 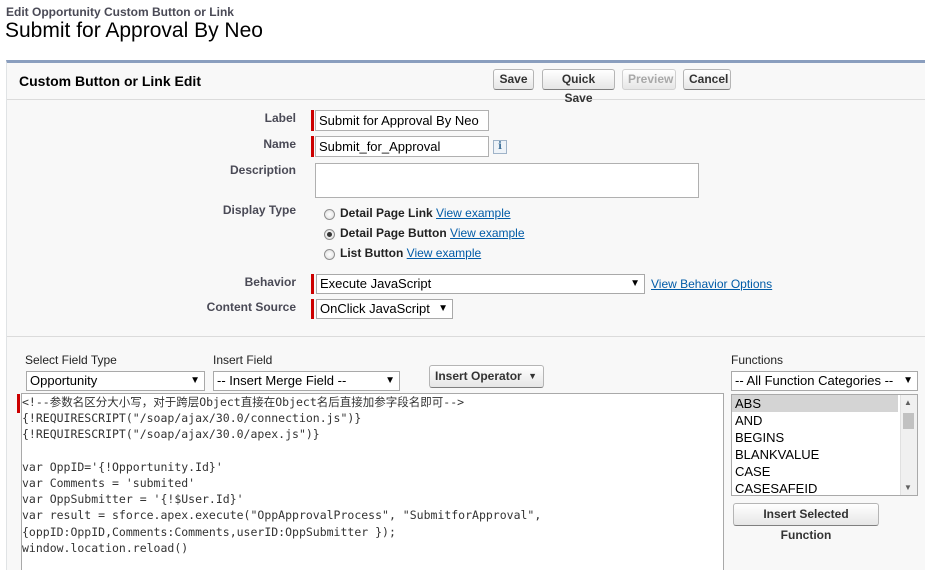 What do you see at coordinates (480, 284) in the screenshot?
I see `behavior-select: Execute JavaScript ▼` at bounding box center [480, 284].